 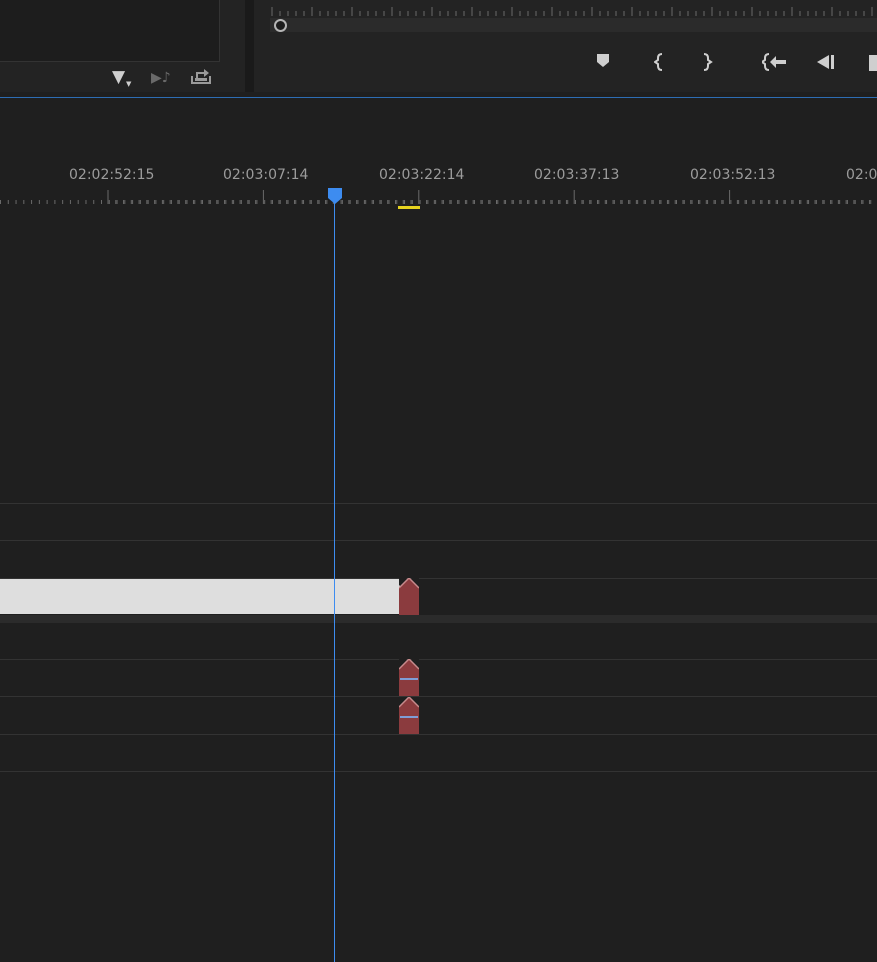 What do you see at coordinates (826, 64) in the screenshot?
I see `step-back-icon` at bounding box center [826, 64].